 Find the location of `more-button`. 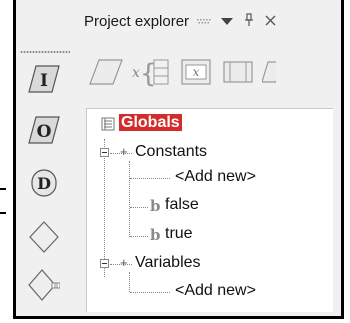

more-button is located at coordinates (269, 72).